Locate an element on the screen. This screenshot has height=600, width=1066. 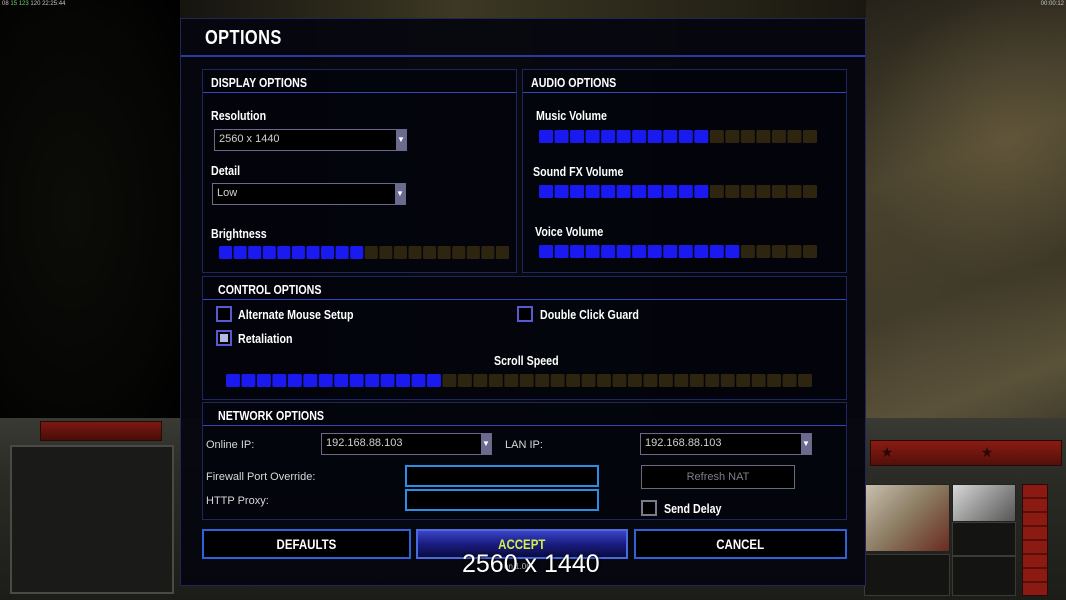
brightness-slider is located at coordinates (364, 252).